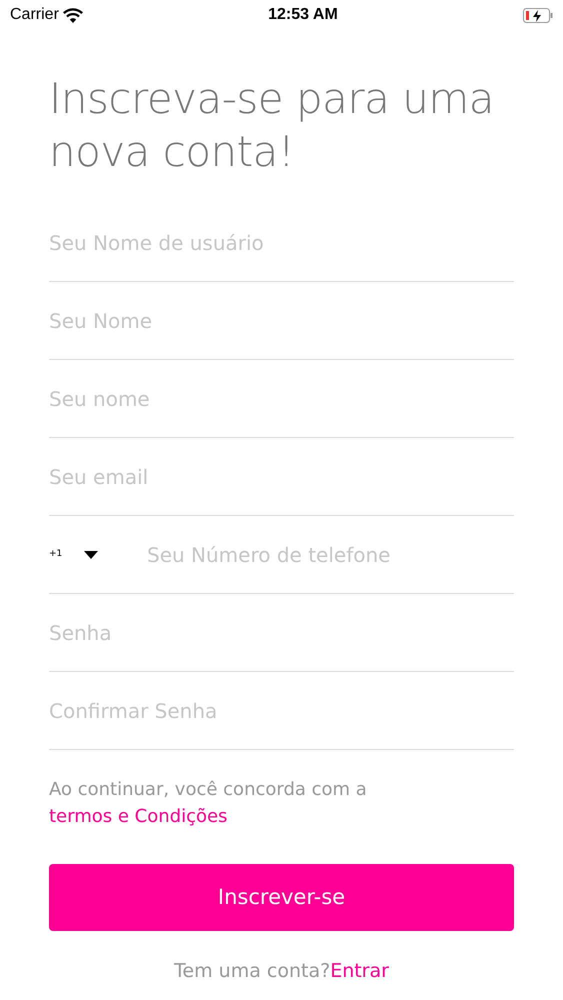 The width and height of the screenshot is (563, 1000). What do you see at coordinates (359, 971) in the screenshot?
I see `login-link: Entrar` at bounding box center [359, 971].